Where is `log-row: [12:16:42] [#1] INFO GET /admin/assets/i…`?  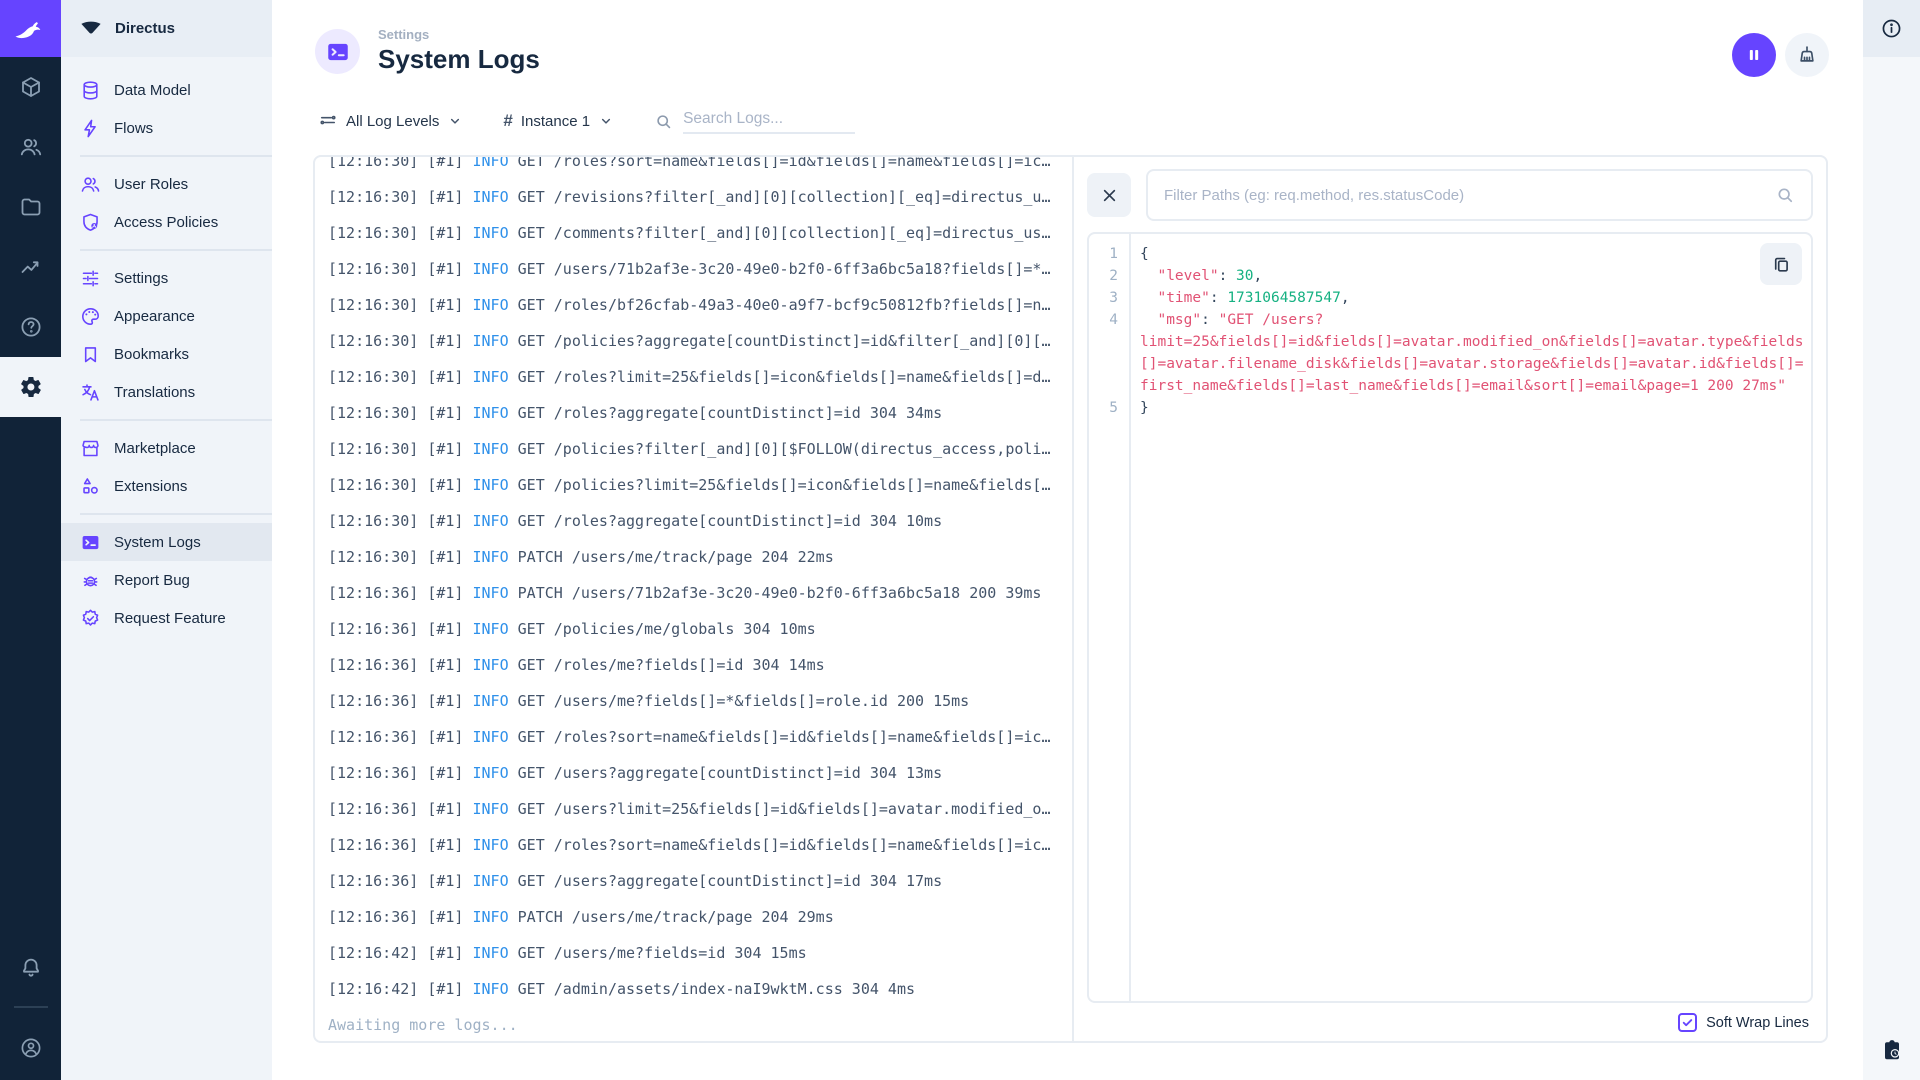 log-row: [12:16:42] [#1] INFO GET /admin/assets/i… is located at coordinates (700, 989).